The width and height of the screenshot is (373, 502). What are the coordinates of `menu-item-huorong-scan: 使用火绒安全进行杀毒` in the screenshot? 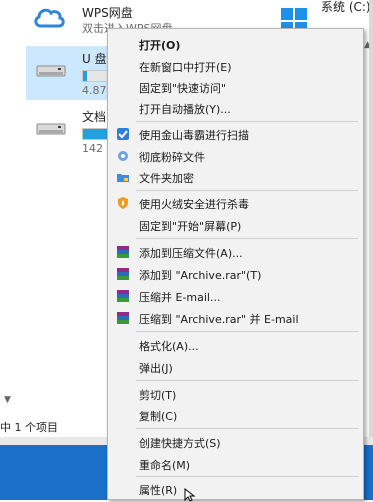 It's located at (235, 203).